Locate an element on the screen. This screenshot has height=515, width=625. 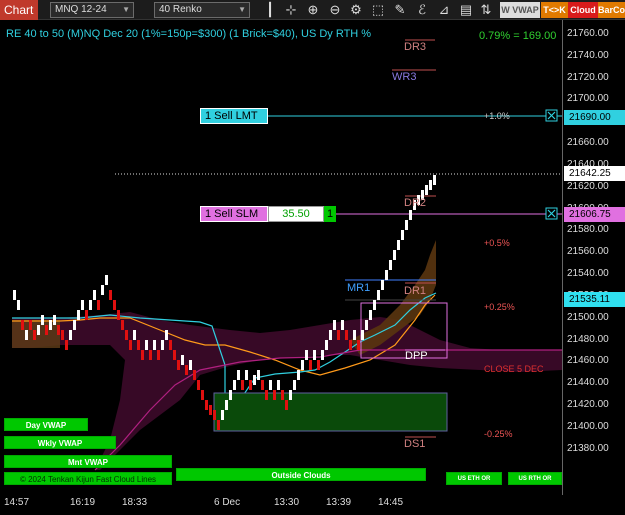
bar-type-icon: ┃ is located at coordinates (270, 10).